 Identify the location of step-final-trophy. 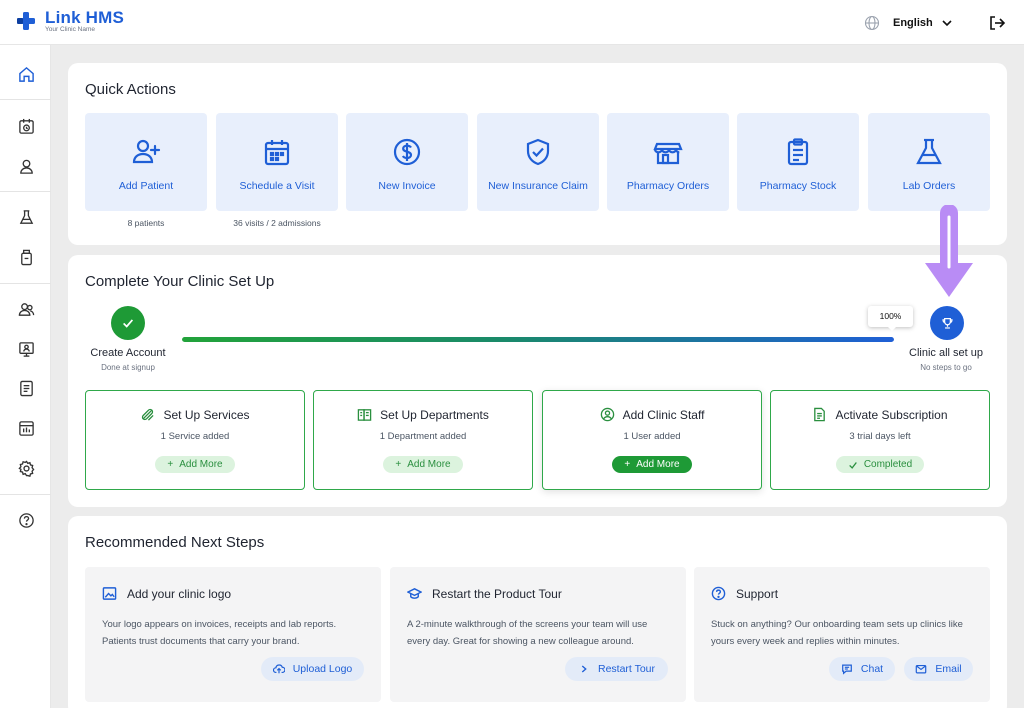
(947, 323).